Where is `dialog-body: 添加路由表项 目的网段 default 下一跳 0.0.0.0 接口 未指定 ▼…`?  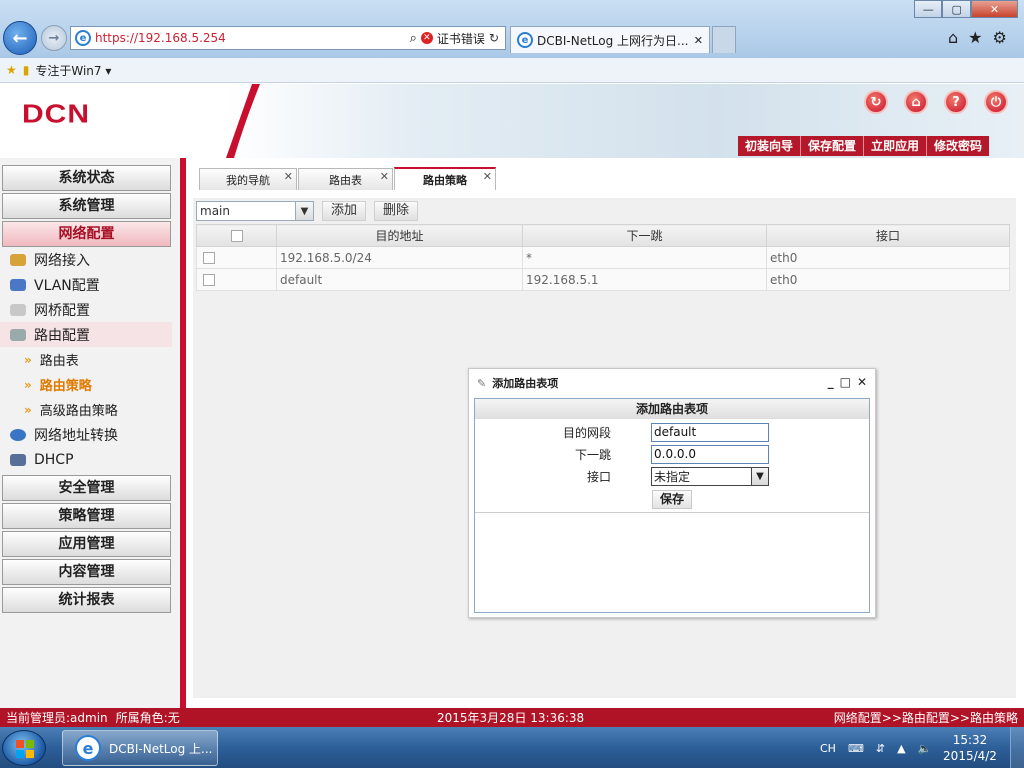 dialog-body: 添加路由表项 目的网段 default 下一跳 0.0.0.0 接口 未指定 ▼… is located at coordinates (672, 505).